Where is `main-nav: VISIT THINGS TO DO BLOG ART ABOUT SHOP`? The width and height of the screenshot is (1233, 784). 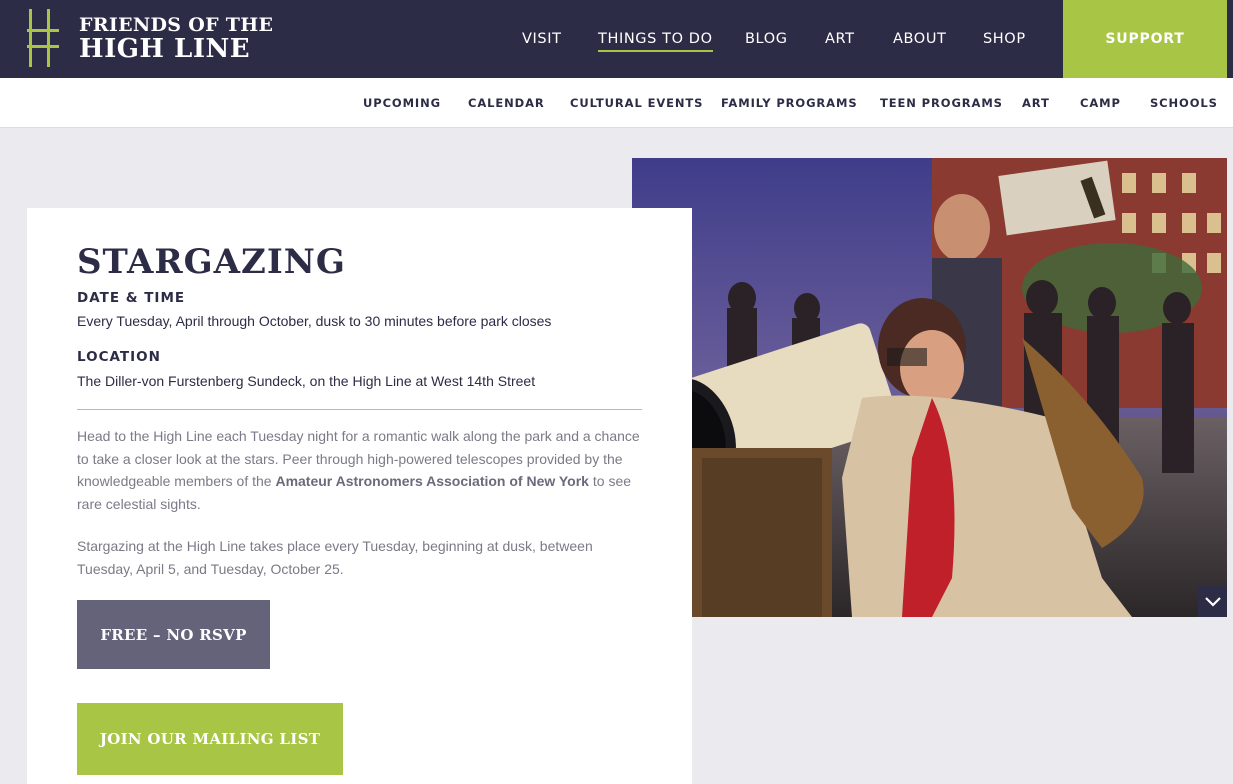 main-nav: VISIT THINGS TO DO BLOG ART ABOUT SHOP is located at coordinates (531, 39).